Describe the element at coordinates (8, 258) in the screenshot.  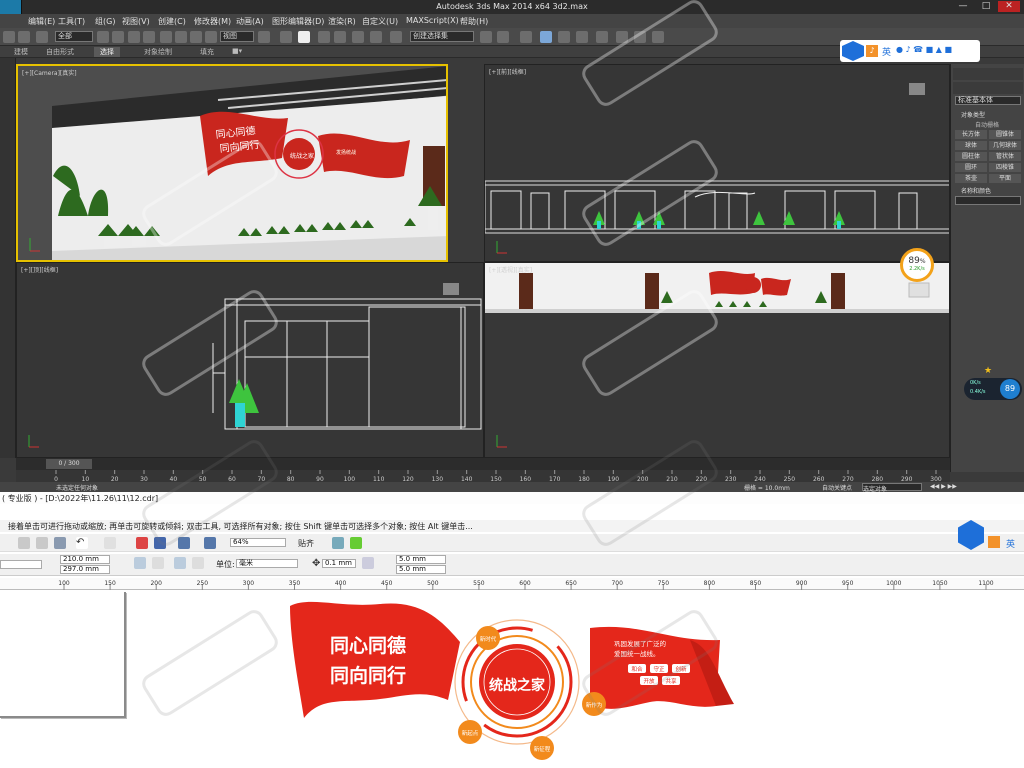
I see `left-strip` at that location.